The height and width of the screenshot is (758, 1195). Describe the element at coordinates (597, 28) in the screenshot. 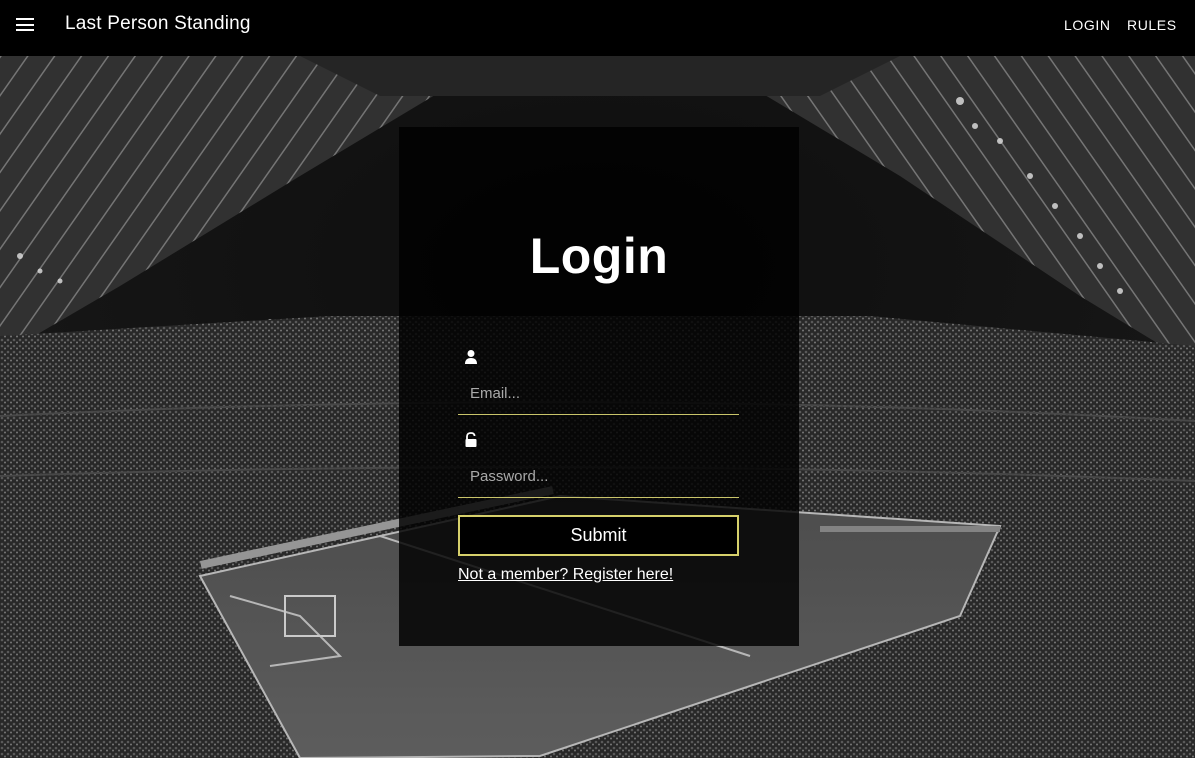

I see `top-nav-bar: Last Person Standing LOGIN RULES` at that location.